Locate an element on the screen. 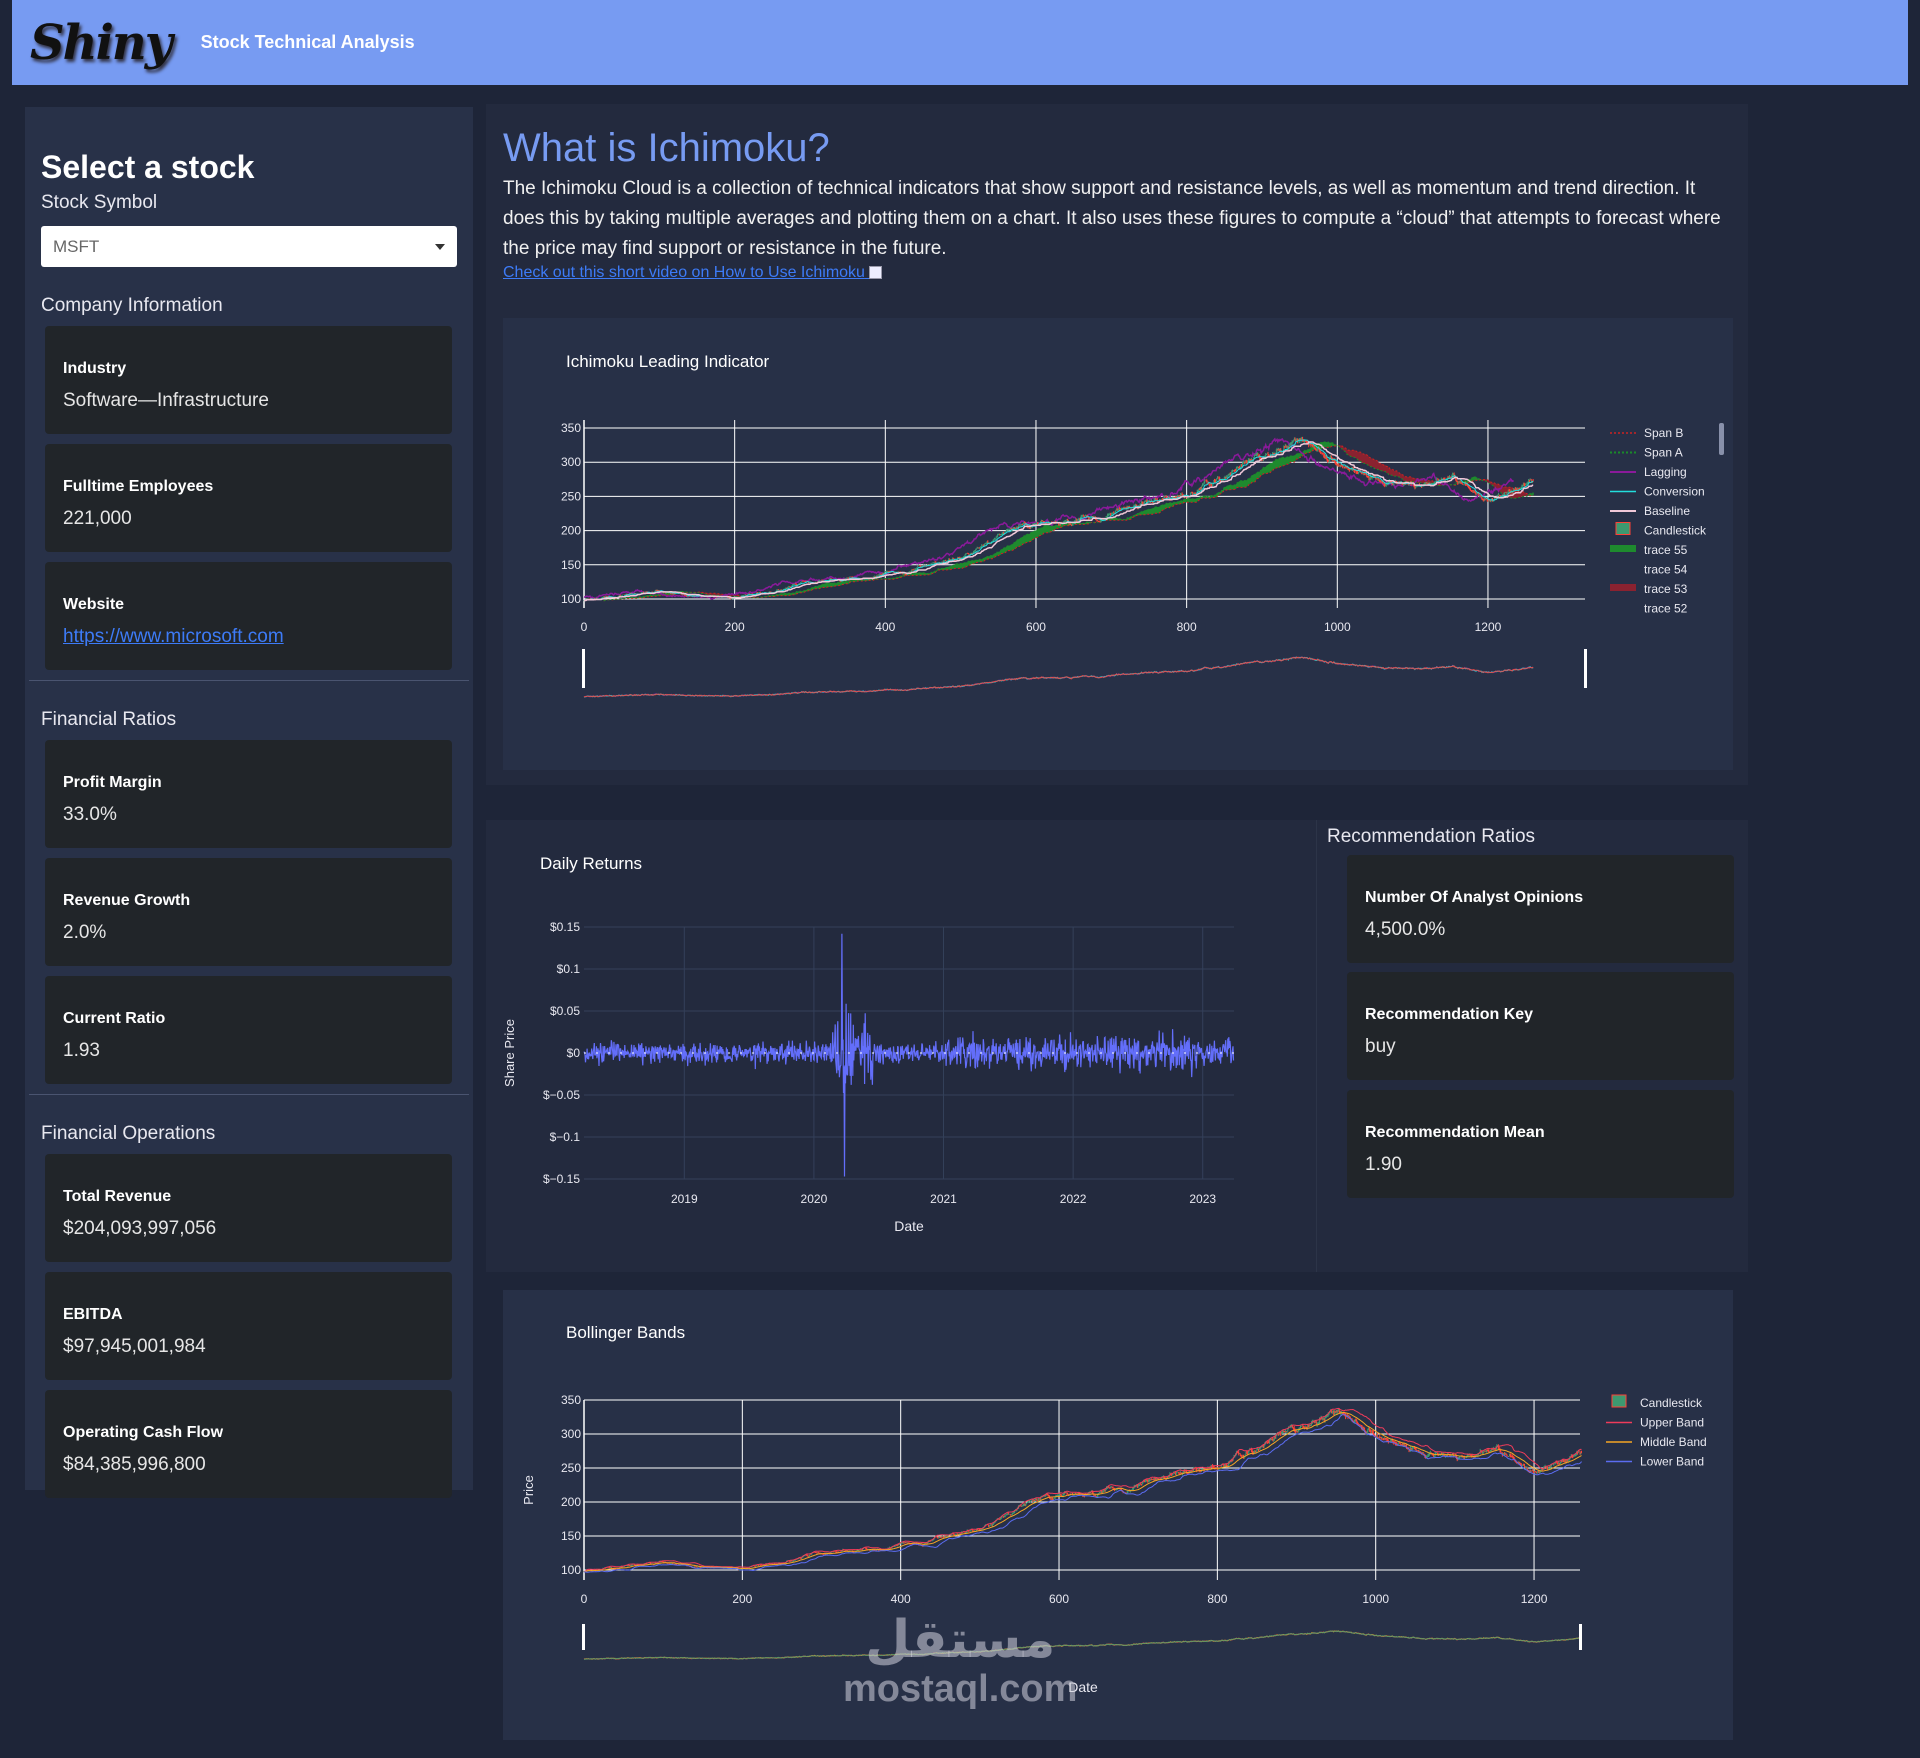 This screenshot has width=1920, height=1758. card-value: $204,093,997,056 is located at coordinates (140, 1228).